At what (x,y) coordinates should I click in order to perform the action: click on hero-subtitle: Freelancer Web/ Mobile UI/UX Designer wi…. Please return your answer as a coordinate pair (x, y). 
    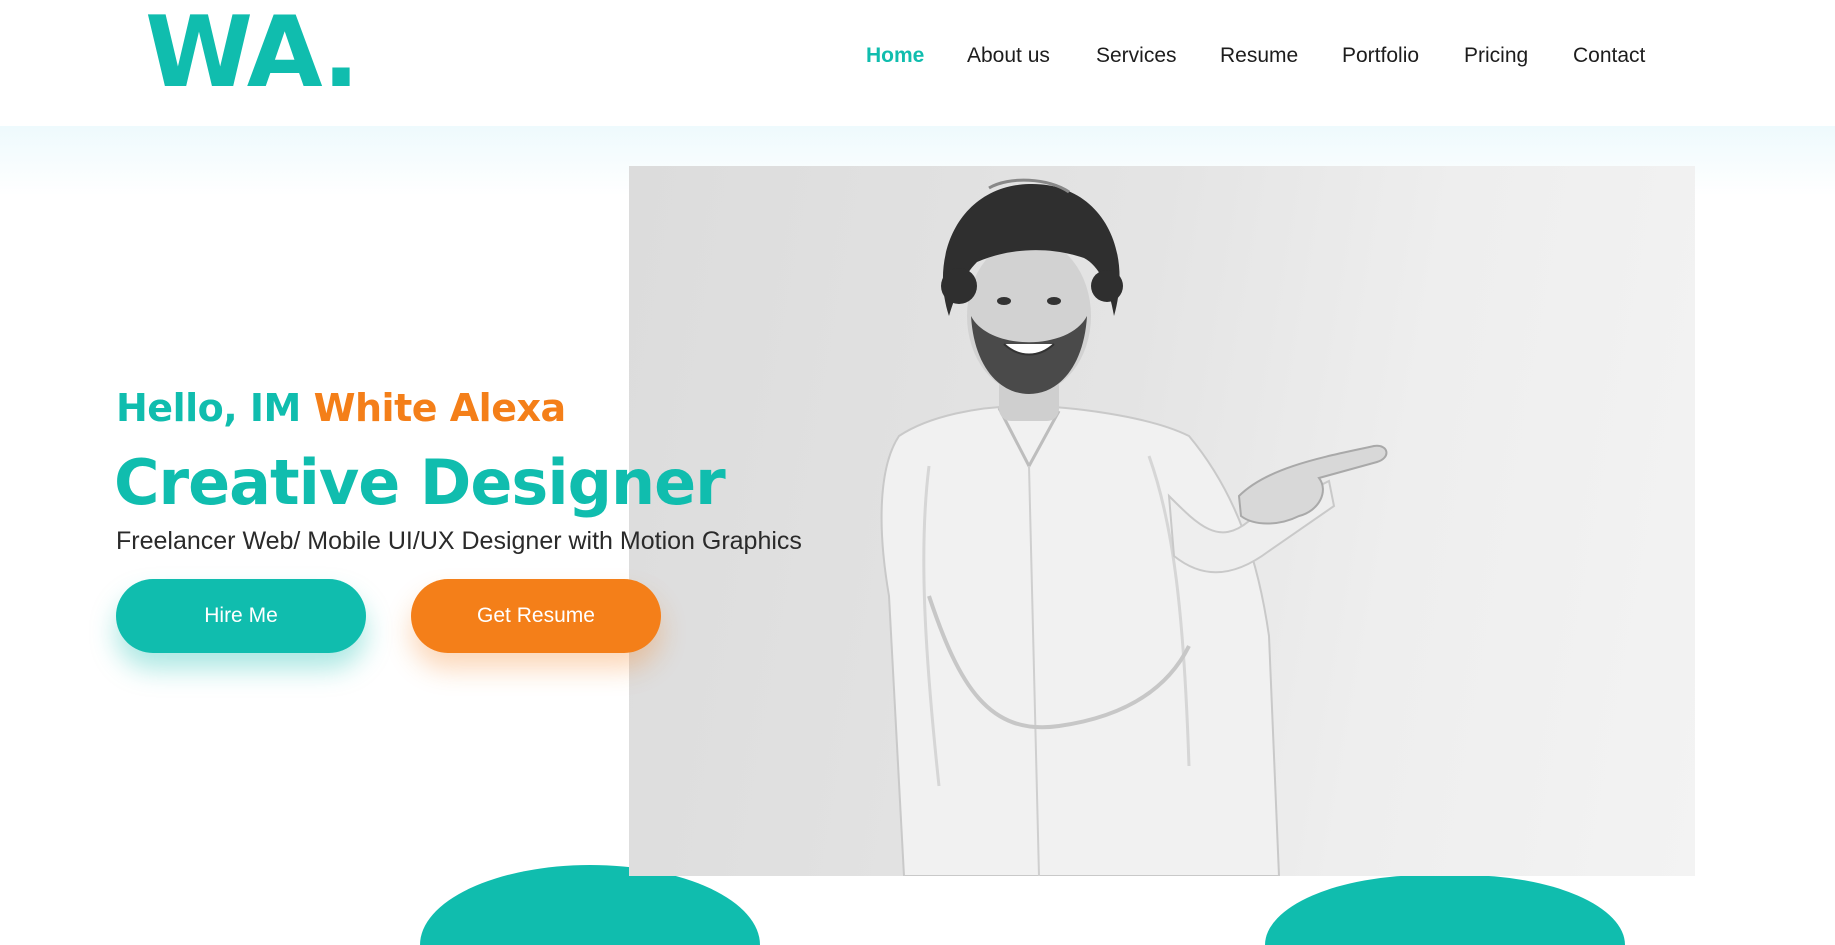
    Looking at the image, I should click on (459, 541).